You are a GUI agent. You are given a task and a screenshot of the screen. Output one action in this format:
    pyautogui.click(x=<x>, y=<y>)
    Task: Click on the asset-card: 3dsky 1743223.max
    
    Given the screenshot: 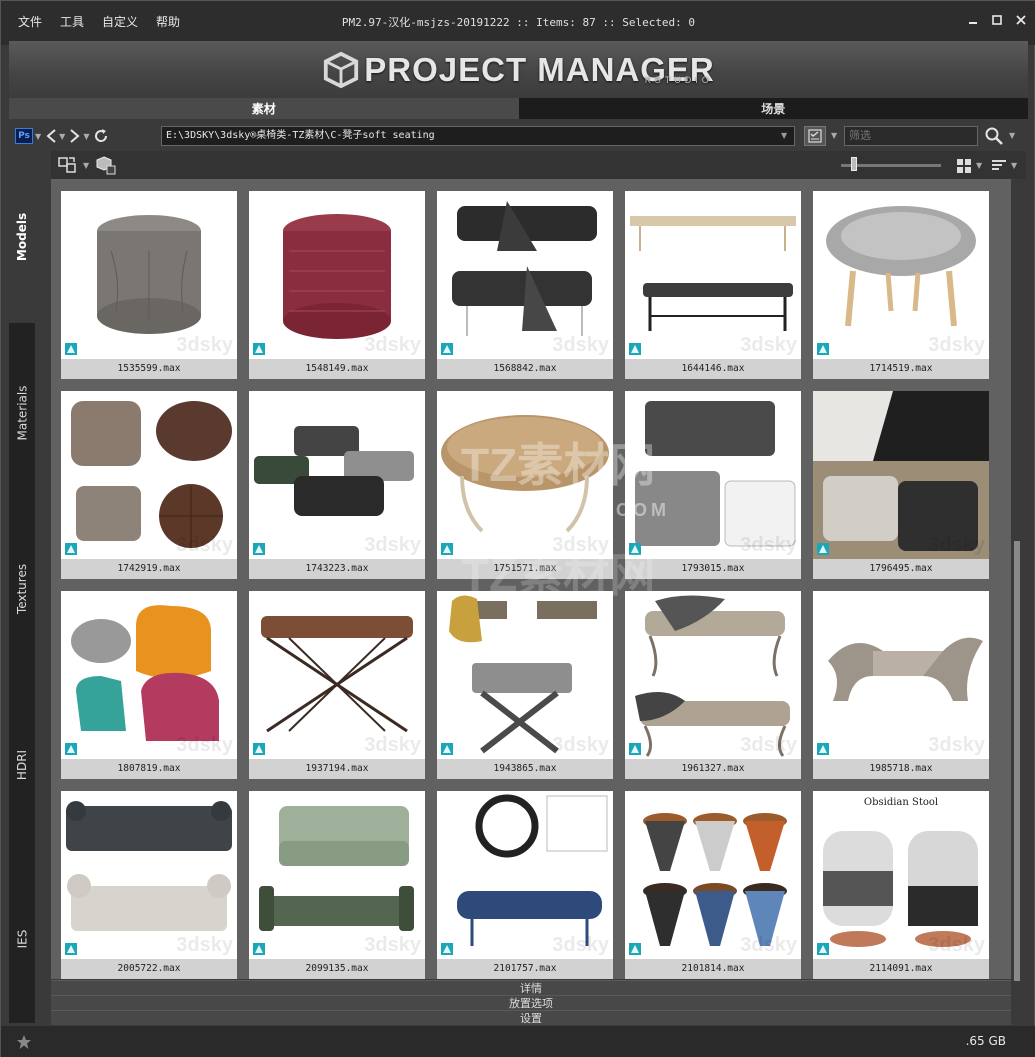 What is the action you would take?
    pyautogui.click(x=337, y=485)
    